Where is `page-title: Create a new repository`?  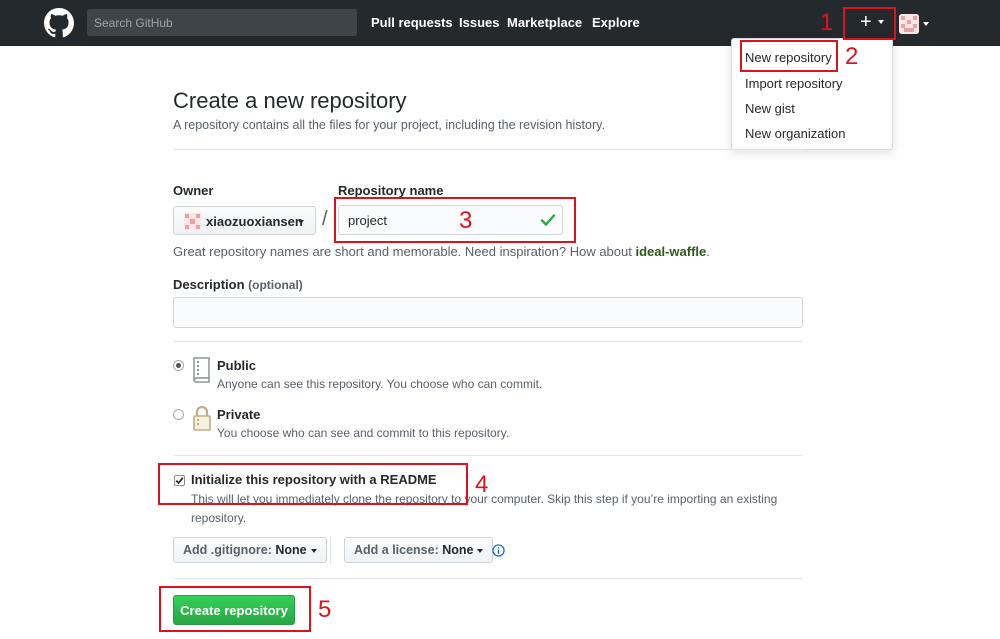 page-title: Create a new repository is located at coordinates (290, 100).